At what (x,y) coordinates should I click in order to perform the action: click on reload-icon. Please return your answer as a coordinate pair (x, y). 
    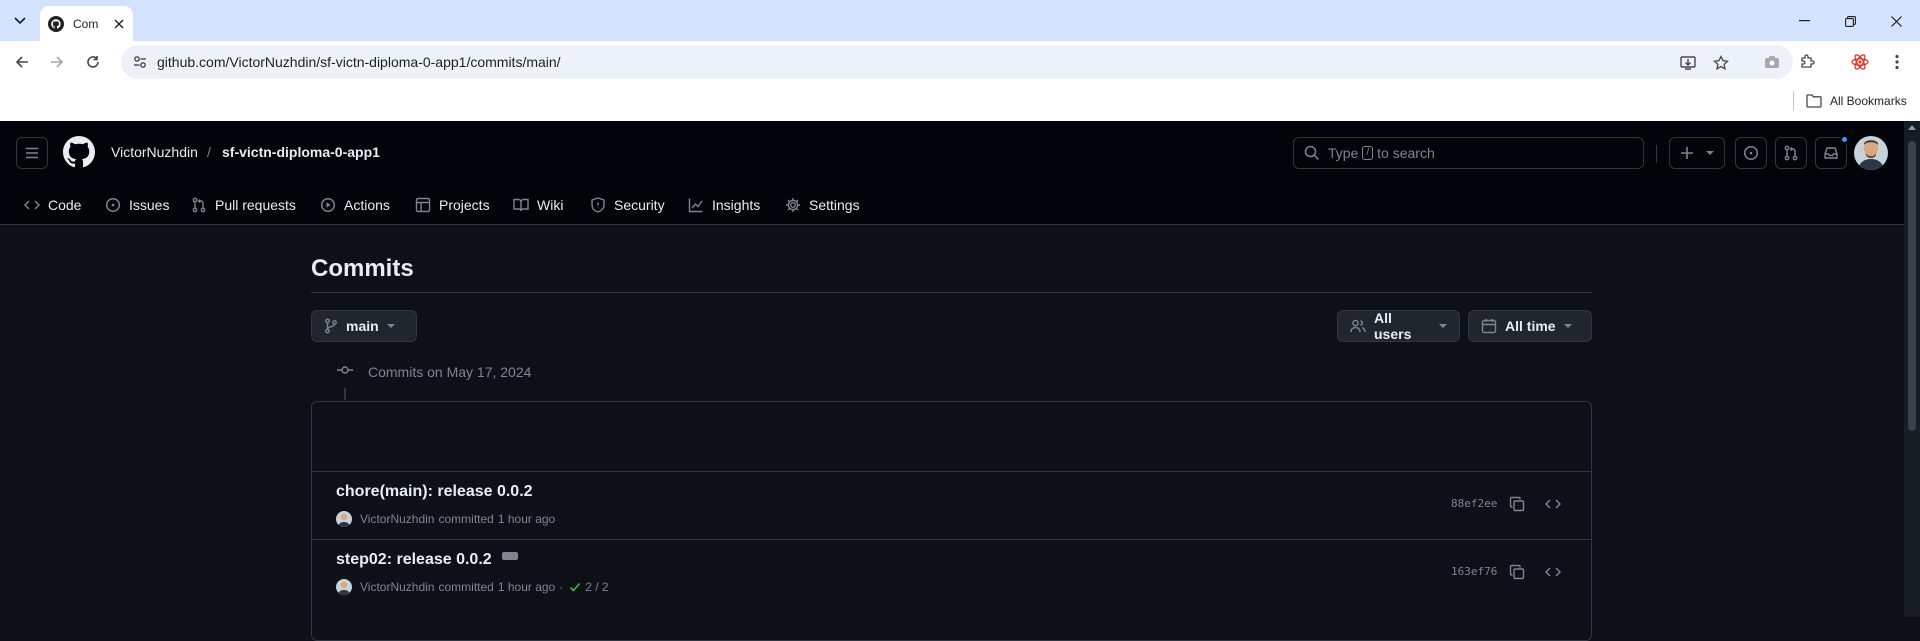
    Looking at the image, I should click on (93, 62).